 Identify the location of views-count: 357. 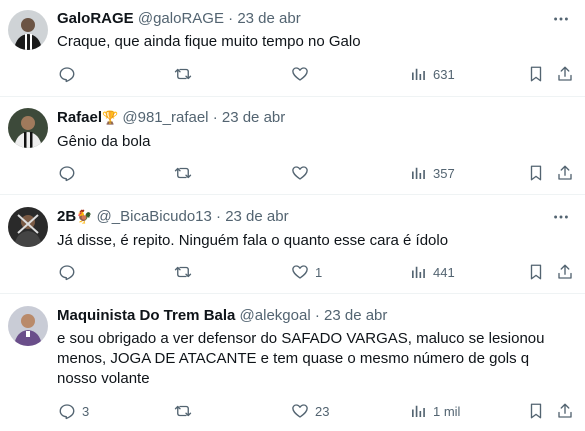
(444, 173).